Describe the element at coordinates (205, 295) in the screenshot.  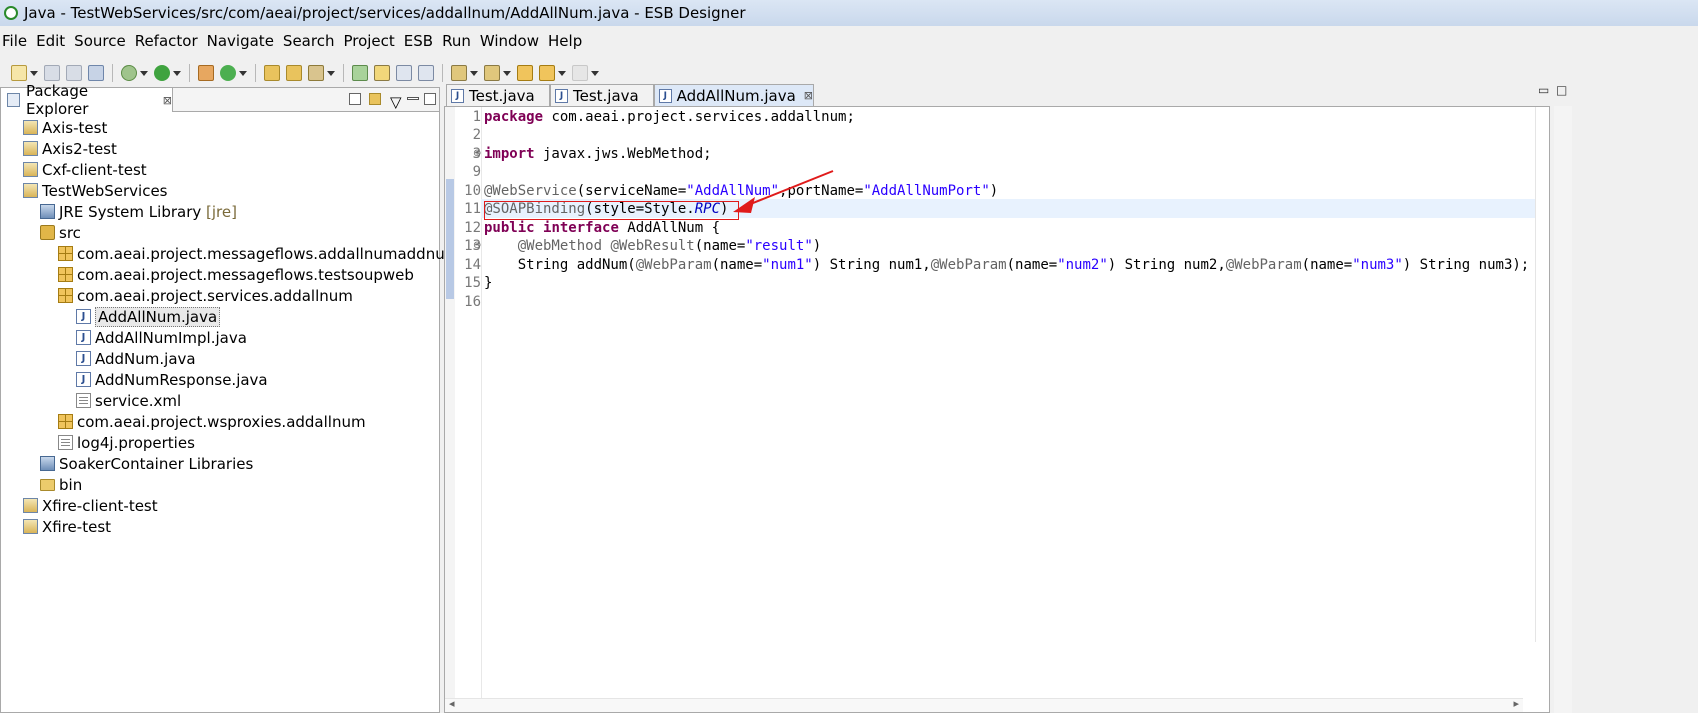
I see `tree-item-package: com.aeai.project.services.addallnum` at that location.